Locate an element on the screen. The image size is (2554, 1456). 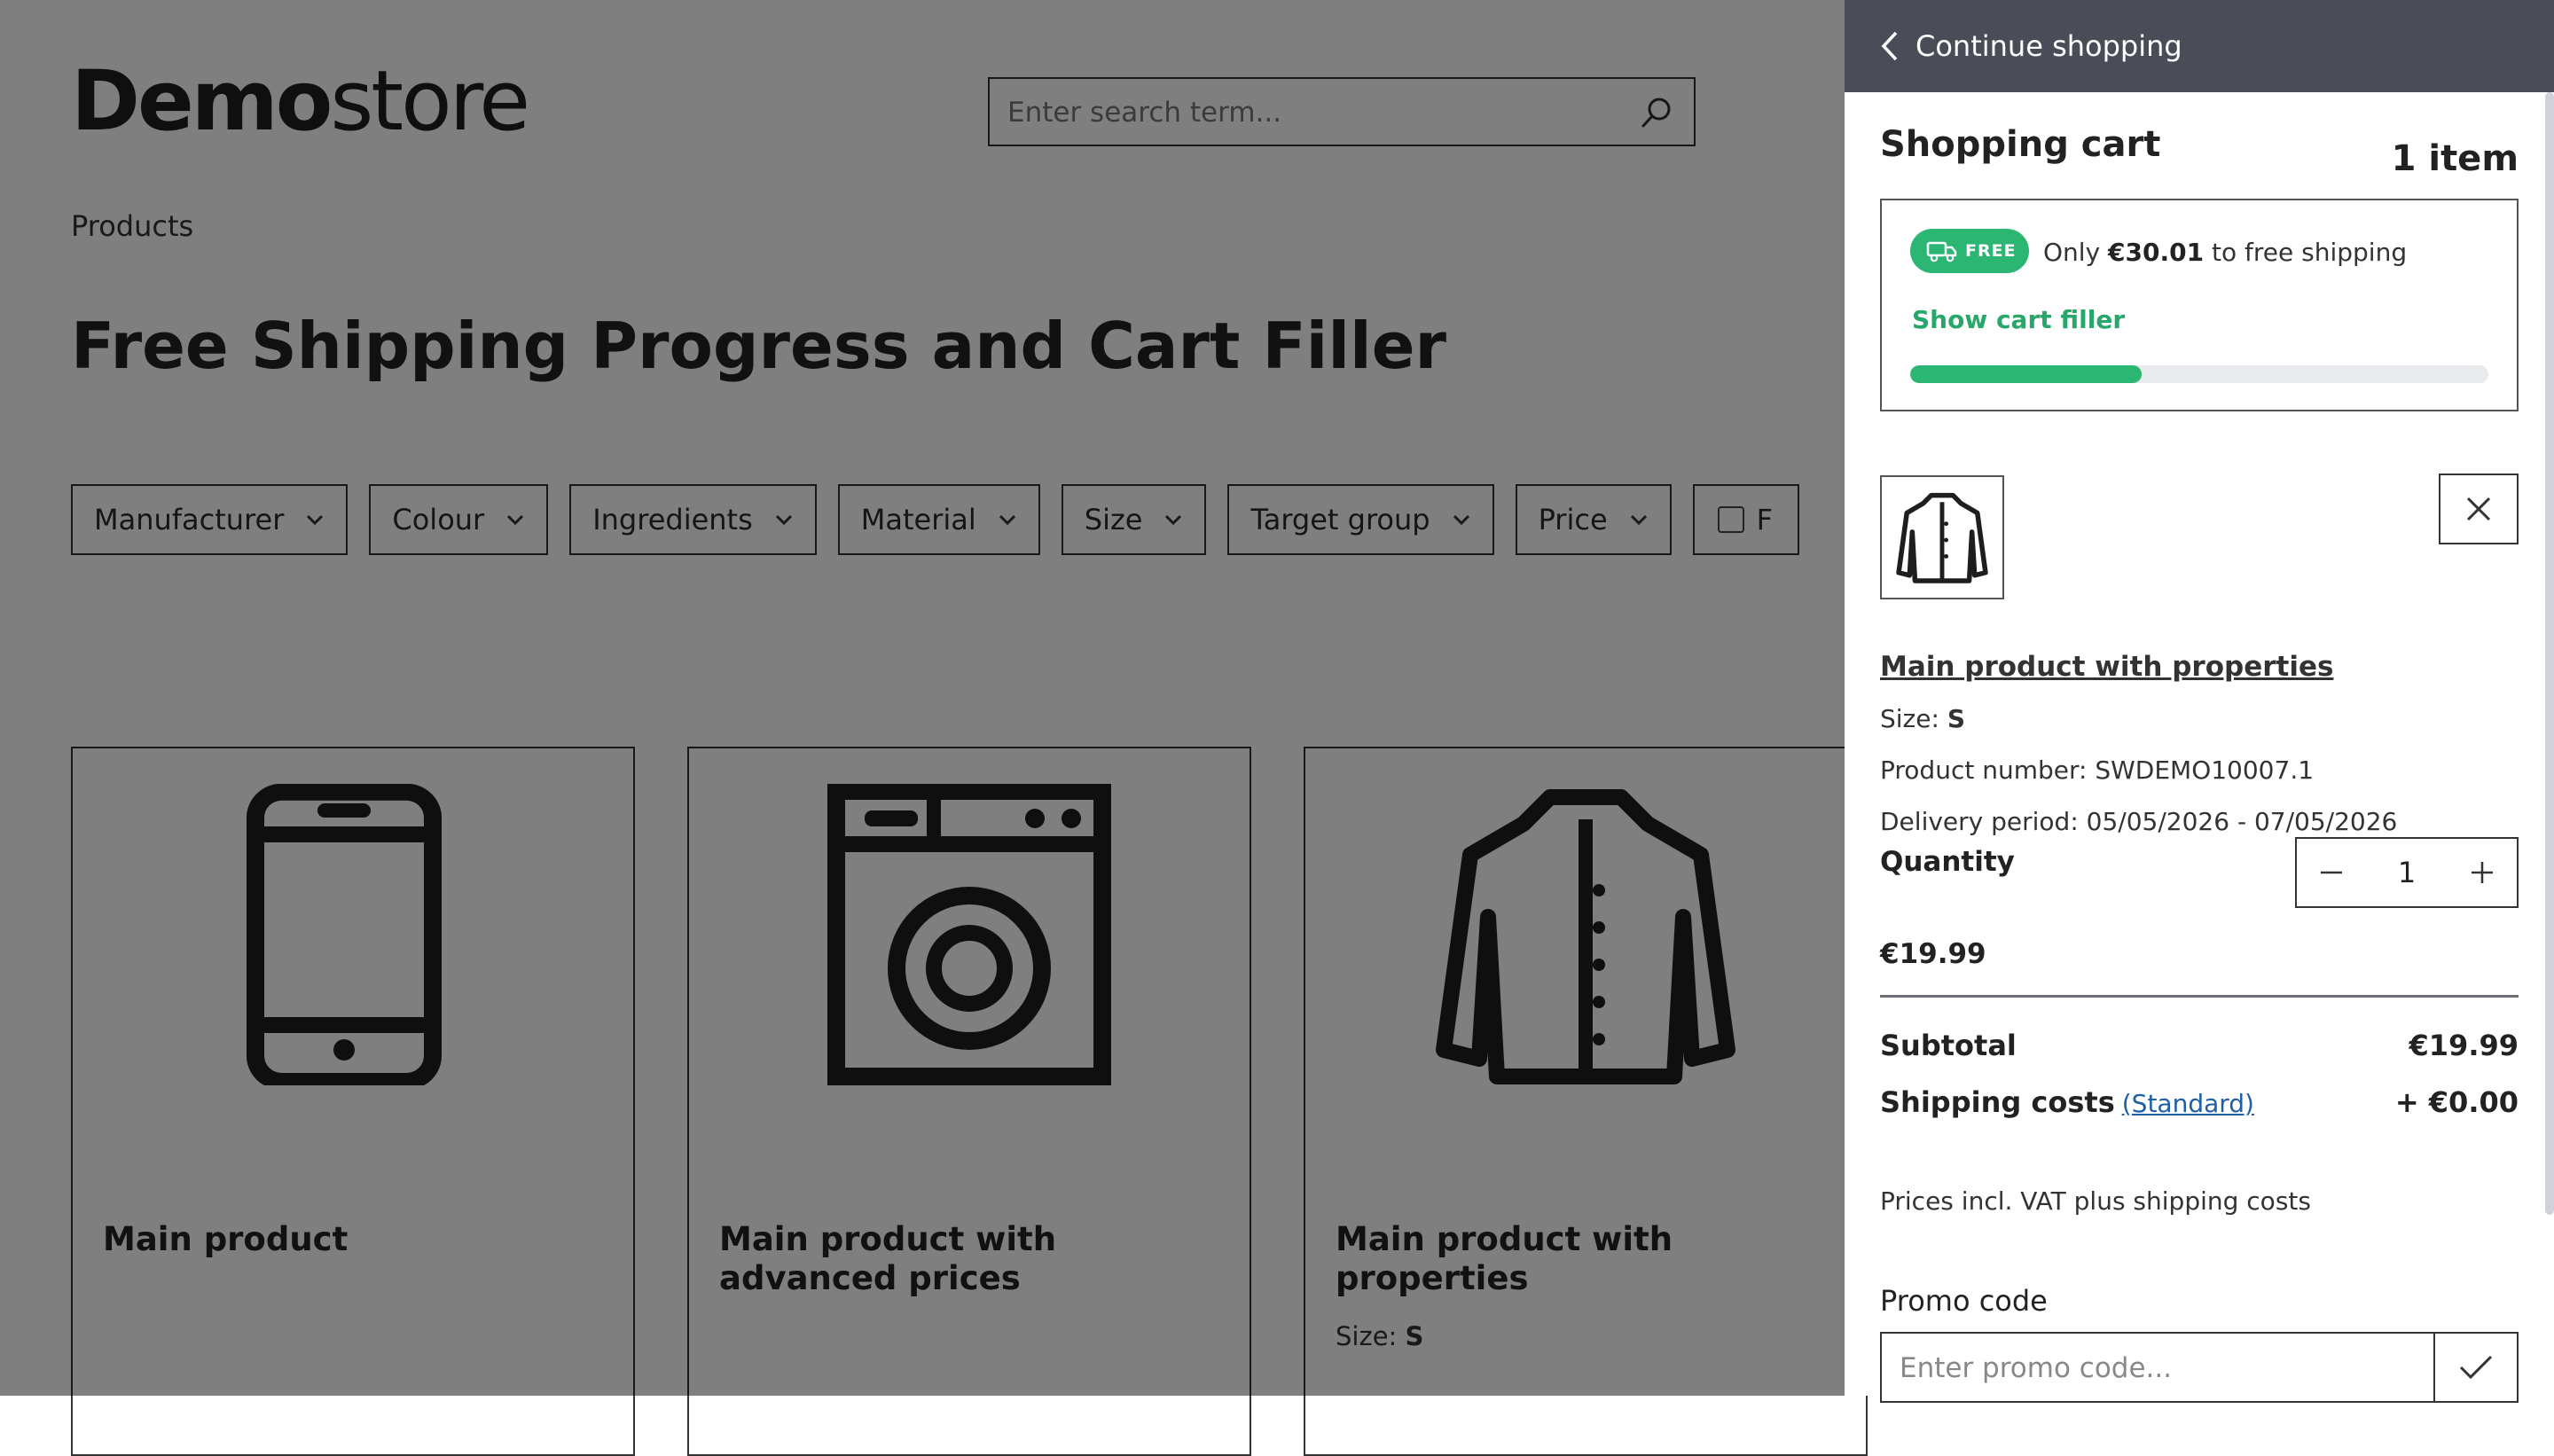
shipping-remaining-amount: €30.01 is located at coordinates (2156, 252).